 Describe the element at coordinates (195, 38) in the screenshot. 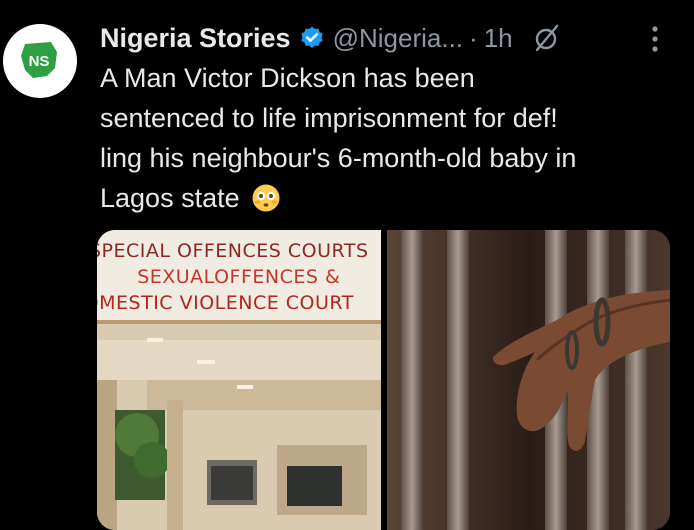

I see `author-name: Nigeria Stories` at that location.